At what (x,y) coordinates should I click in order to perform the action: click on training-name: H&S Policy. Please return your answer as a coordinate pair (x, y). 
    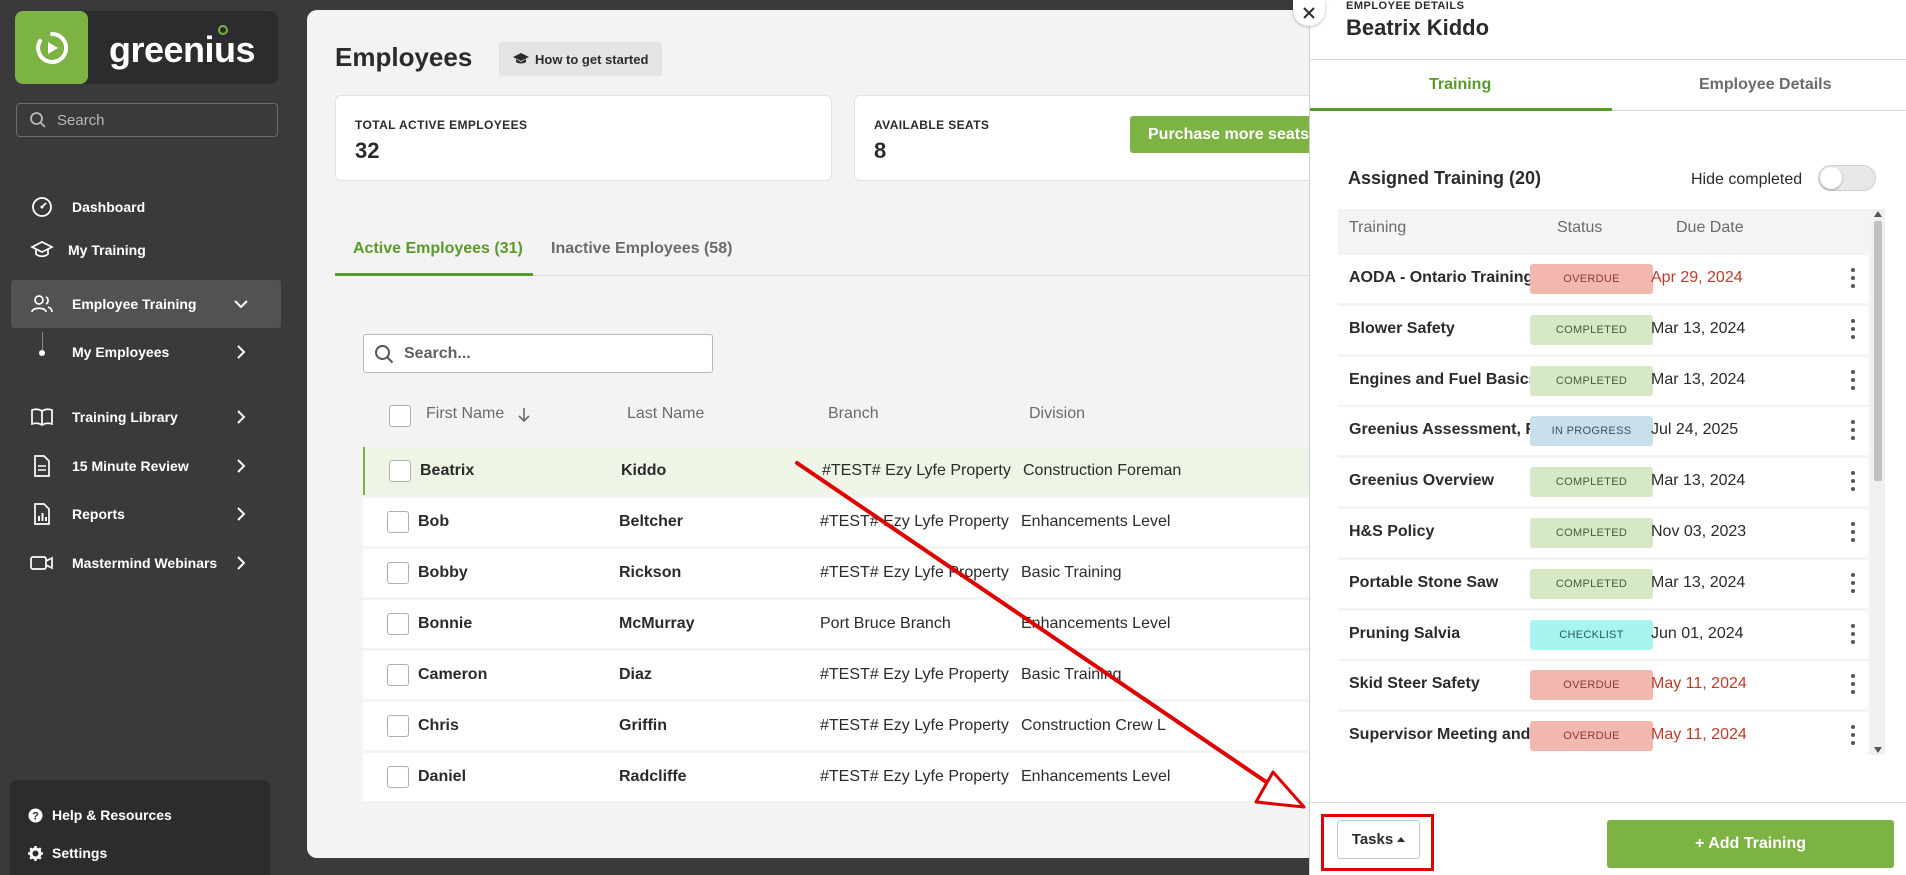
    Looking at the image, I should click on (1392, 531).